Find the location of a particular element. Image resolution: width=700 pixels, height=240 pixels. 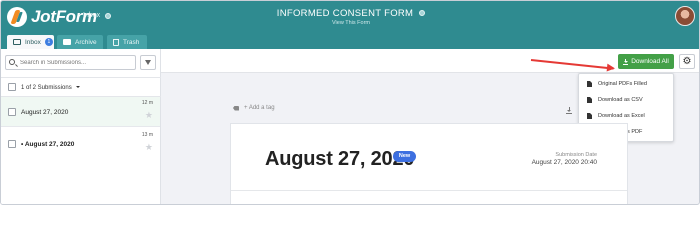

selection-dropdown: 1 of 2 Submissions is located at coordinates (51, 88).